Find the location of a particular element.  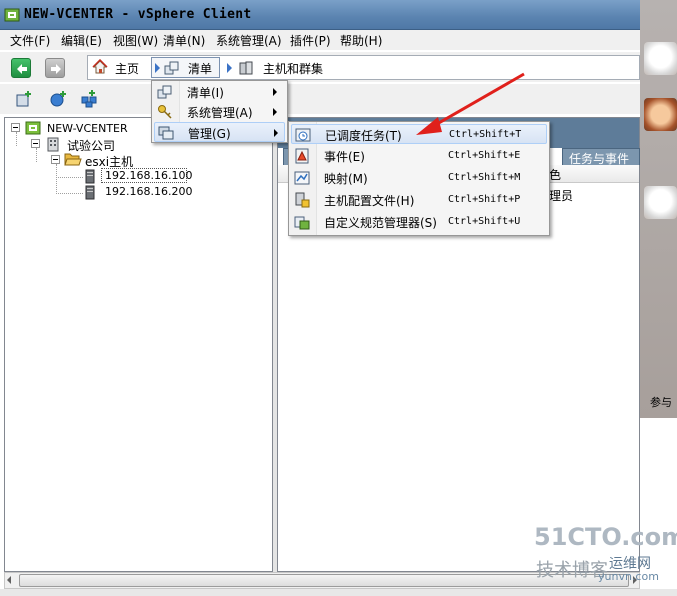

tree-node-vcenter: NEW-VCENTER is located at coordinates (87, 128).